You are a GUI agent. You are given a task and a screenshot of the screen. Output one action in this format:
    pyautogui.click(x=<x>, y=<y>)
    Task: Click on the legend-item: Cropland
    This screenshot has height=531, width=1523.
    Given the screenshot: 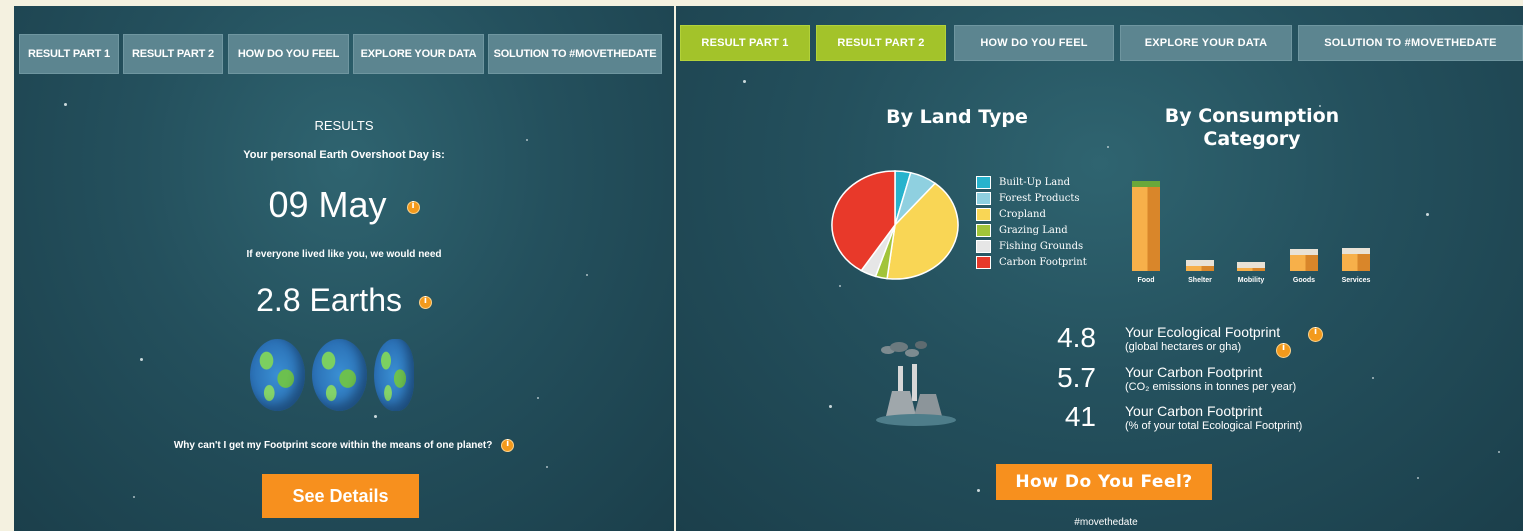 What is the action you would take?
    pyautogui.click(x=1011, y=214)
    